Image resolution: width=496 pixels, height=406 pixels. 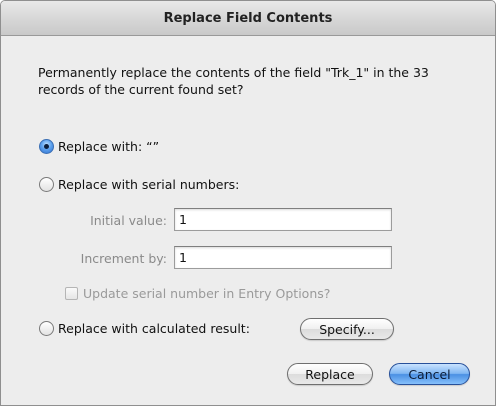 What do you see at coordinates (207, 293) in the screenshot?
I see `update-serial-checkbox-label: Update serial number in Entry Options?` at bounding box center [207, 293].